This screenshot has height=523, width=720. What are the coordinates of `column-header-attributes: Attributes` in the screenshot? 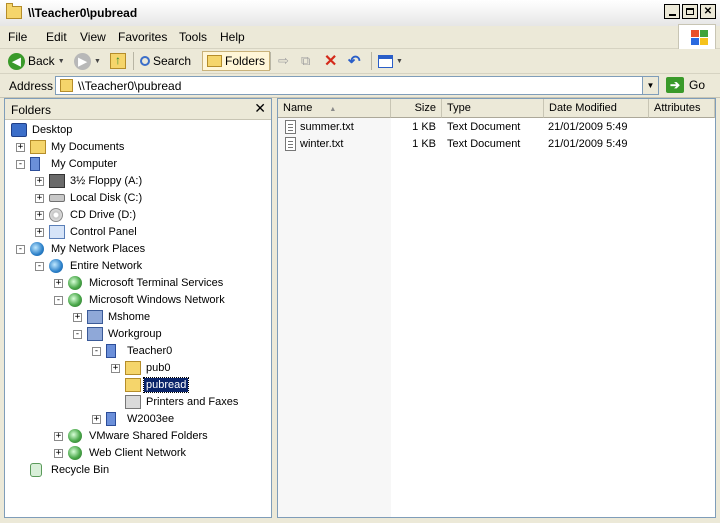 It's located at (682, 108).